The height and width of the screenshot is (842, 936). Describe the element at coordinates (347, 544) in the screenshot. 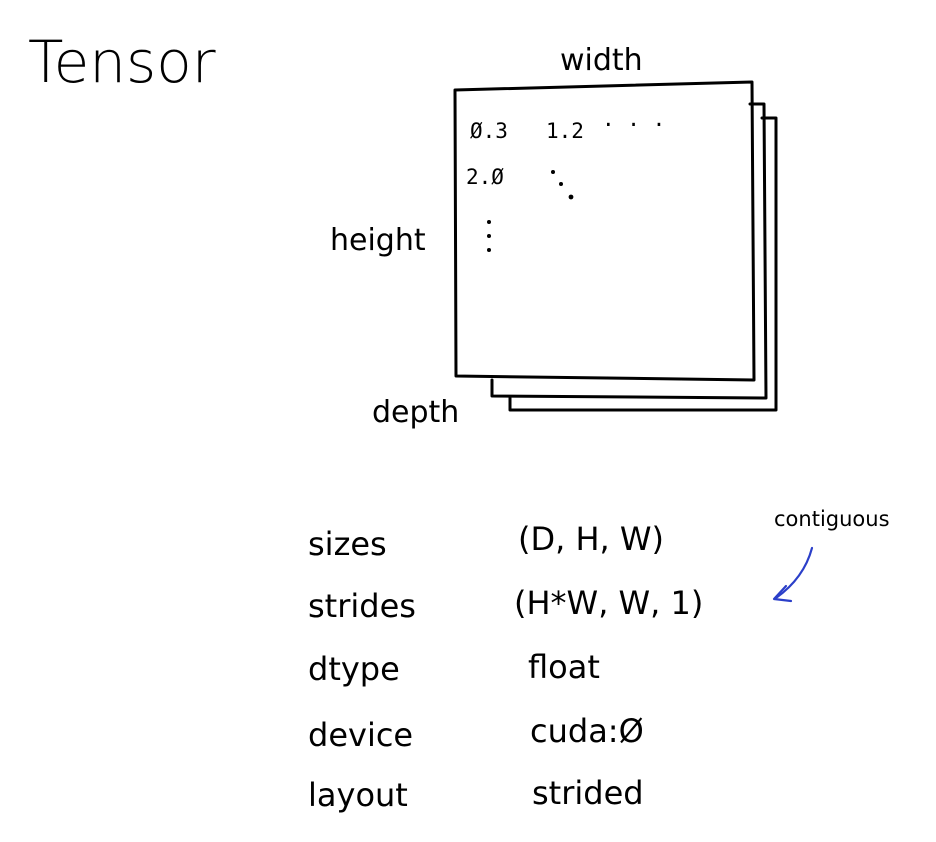

I see `prop-name-sizes: sizes` at that location.